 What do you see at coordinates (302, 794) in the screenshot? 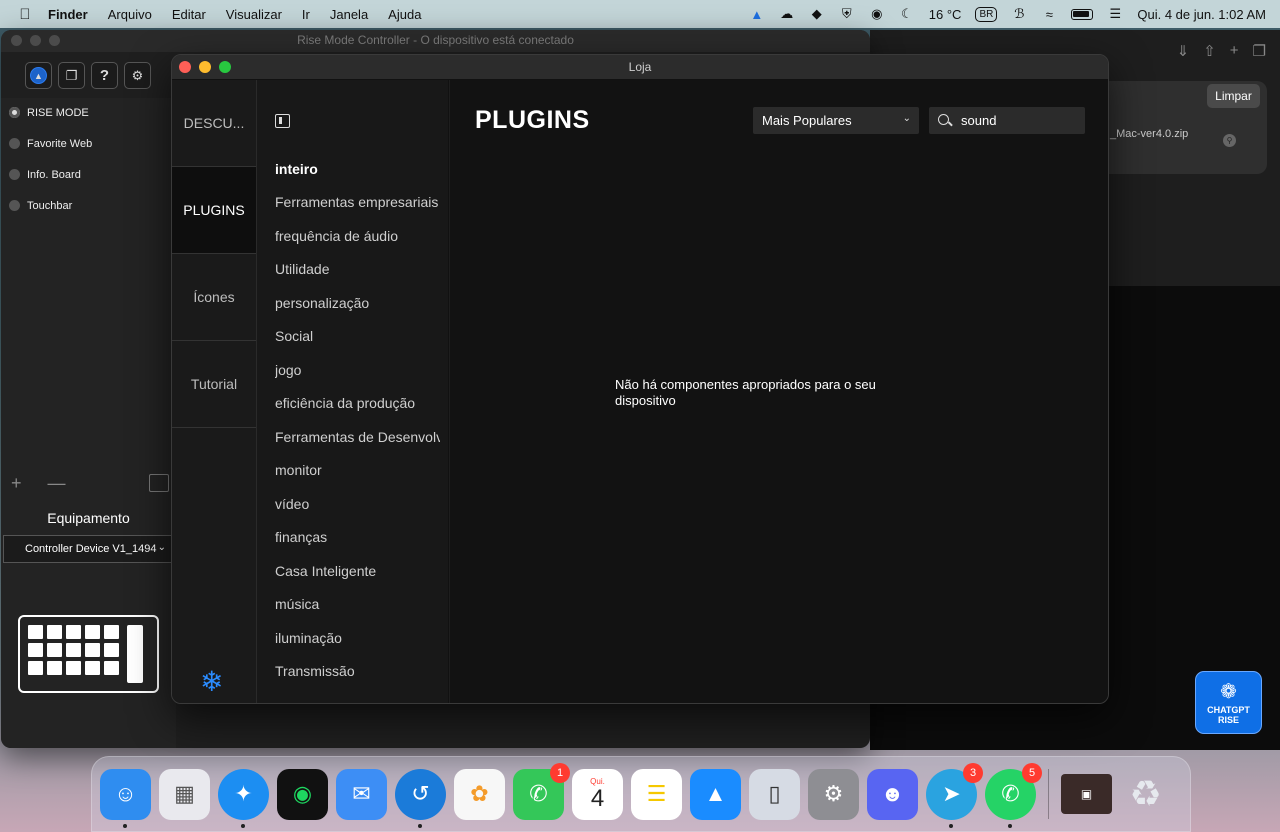
I see `dock-spotify: ◉` at bounding box center [302, 794].